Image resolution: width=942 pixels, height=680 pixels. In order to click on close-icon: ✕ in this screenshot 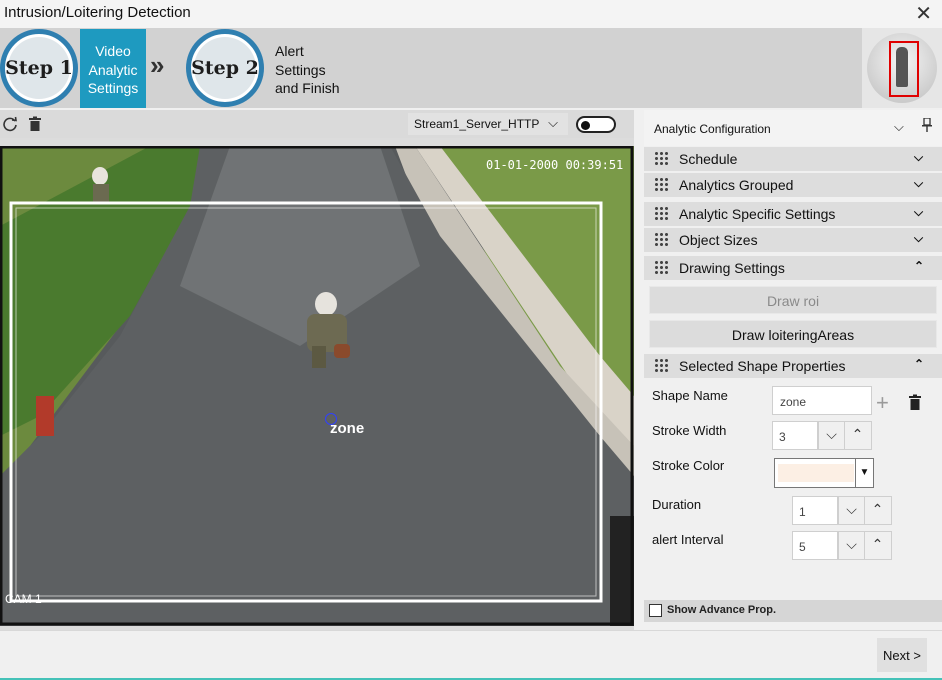, I will do `click(923, 13)`.